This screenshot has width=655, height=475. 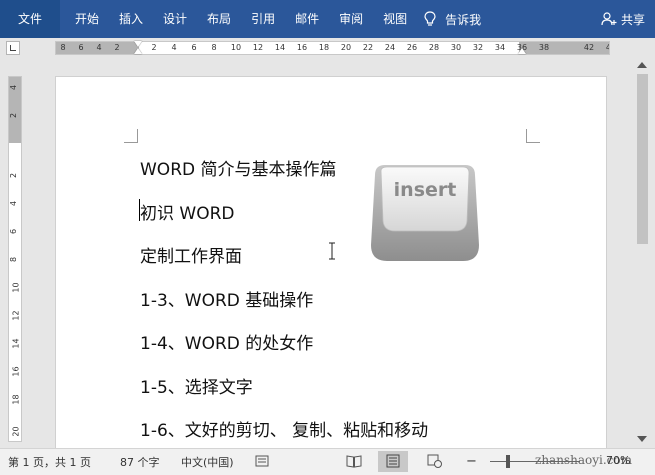 What do you see at coordinates (16, 287) in the screenshot?
I see `vruler-tick-label: 10` at bounding box center [16, 287].